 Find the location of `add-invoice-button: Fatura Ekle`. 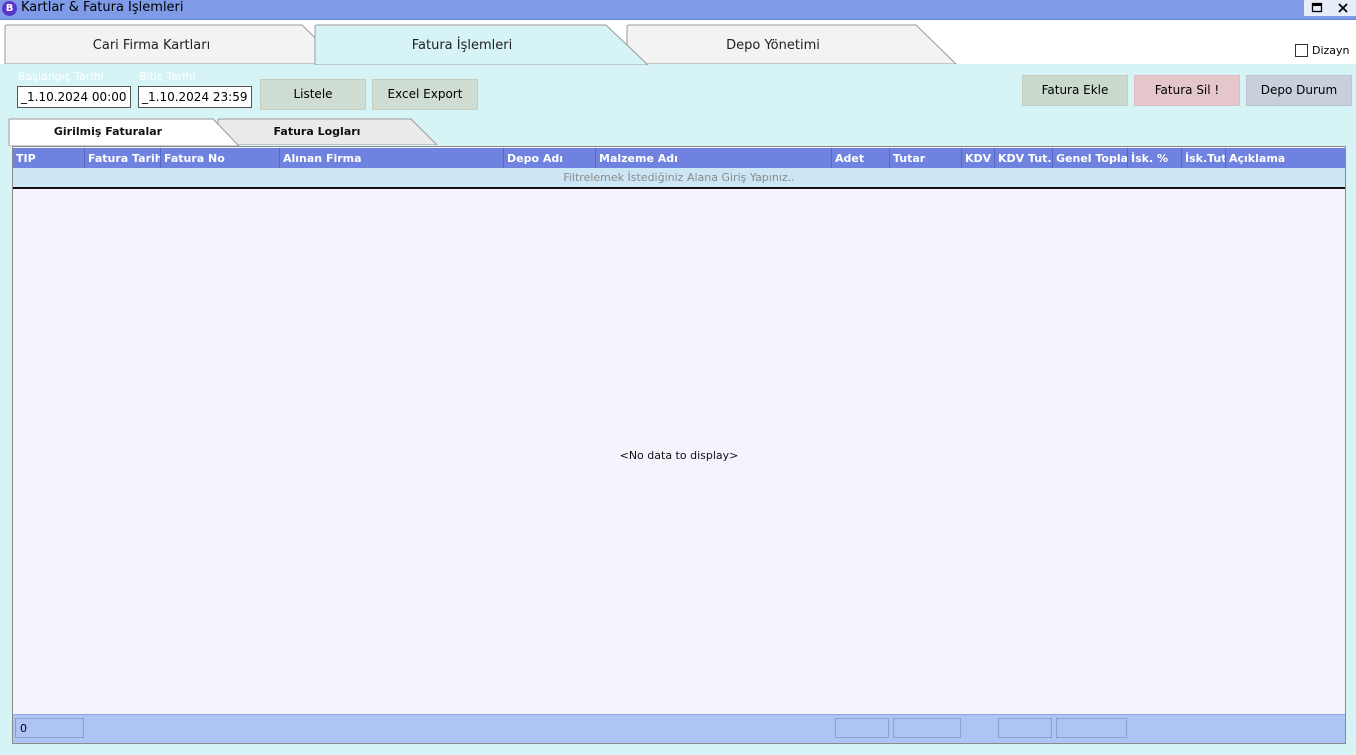

add-invoice-button: Fatura Ekle is located at coordinates (1075, 90).